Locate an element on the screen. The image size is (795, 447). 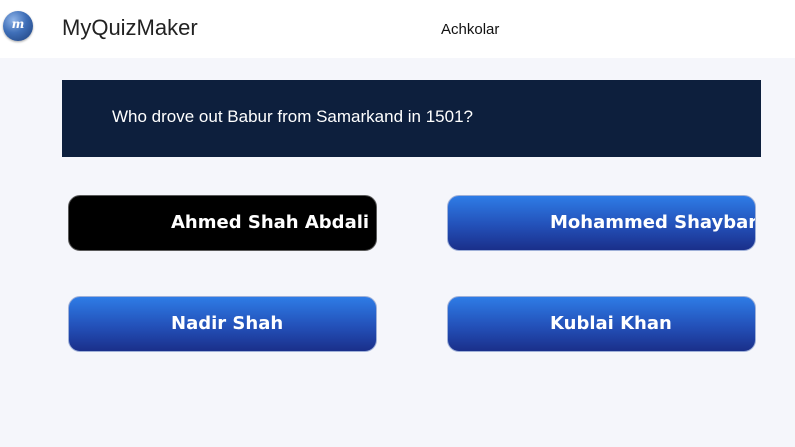
answer-option-2: Mohammed Shaybani is located at coordinates (601, 223).